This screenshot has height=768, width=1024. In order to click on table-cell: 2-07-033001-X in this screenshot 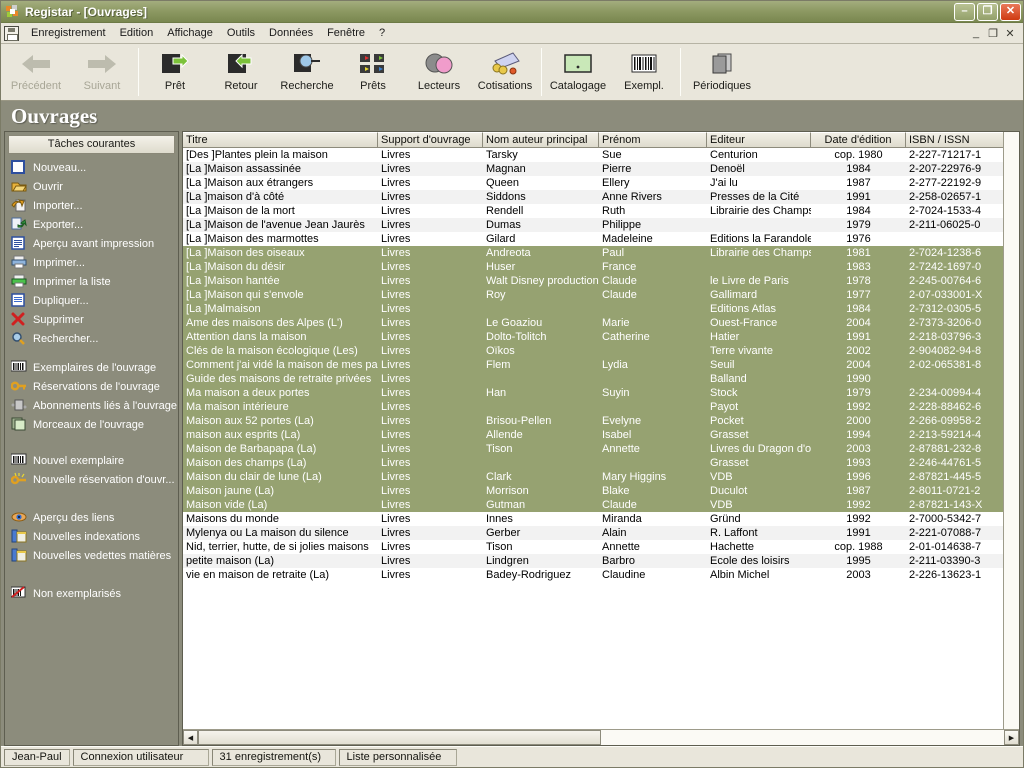, I will do `click(946, 294)`.